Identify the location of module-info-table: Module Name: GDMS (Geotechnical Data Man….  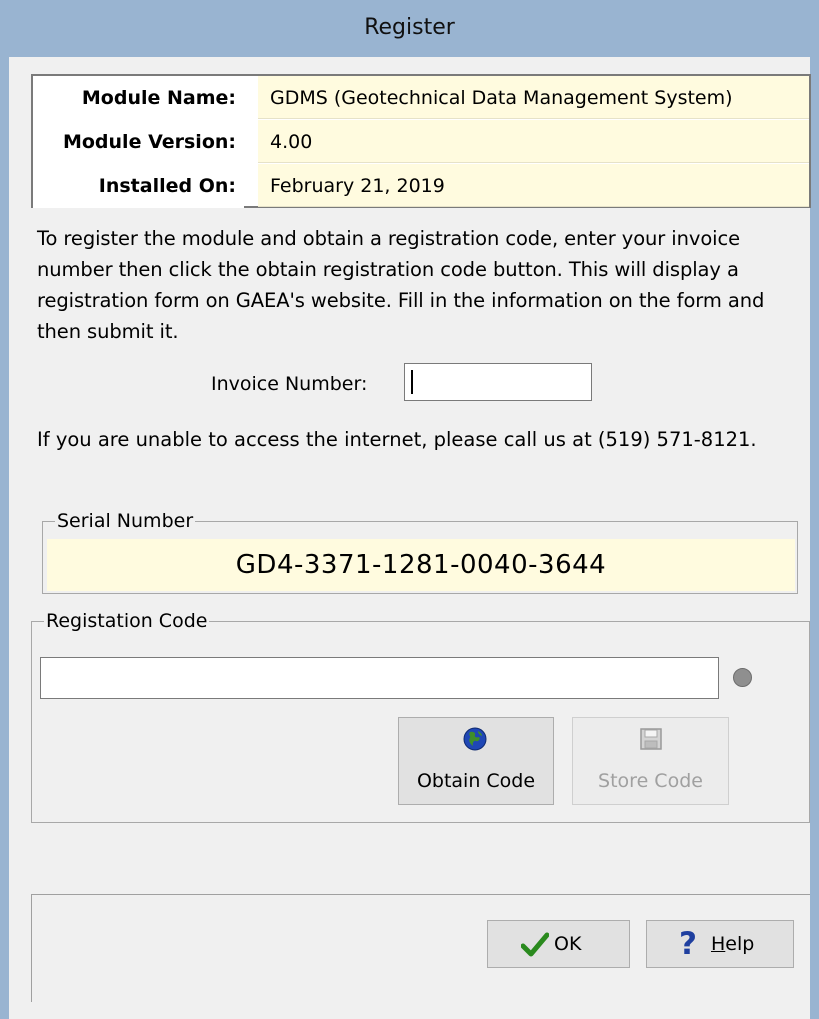
(421, 141).